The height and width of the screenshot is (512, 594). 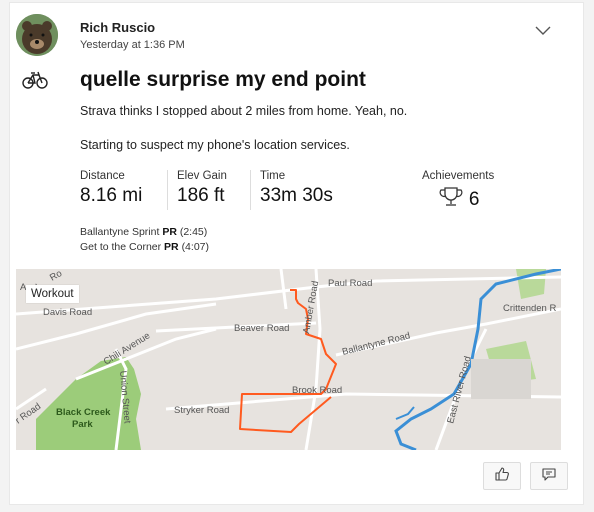 I want to click on pr-segment-name: Get to the Corner, so click(x=121, y=247).